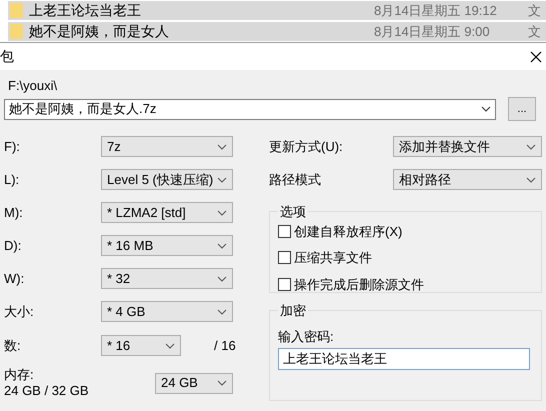 The height and width of the screenshot is (411, 546). I want to click on dropdown: Level 5 (快速压缩), so click(167, 179).